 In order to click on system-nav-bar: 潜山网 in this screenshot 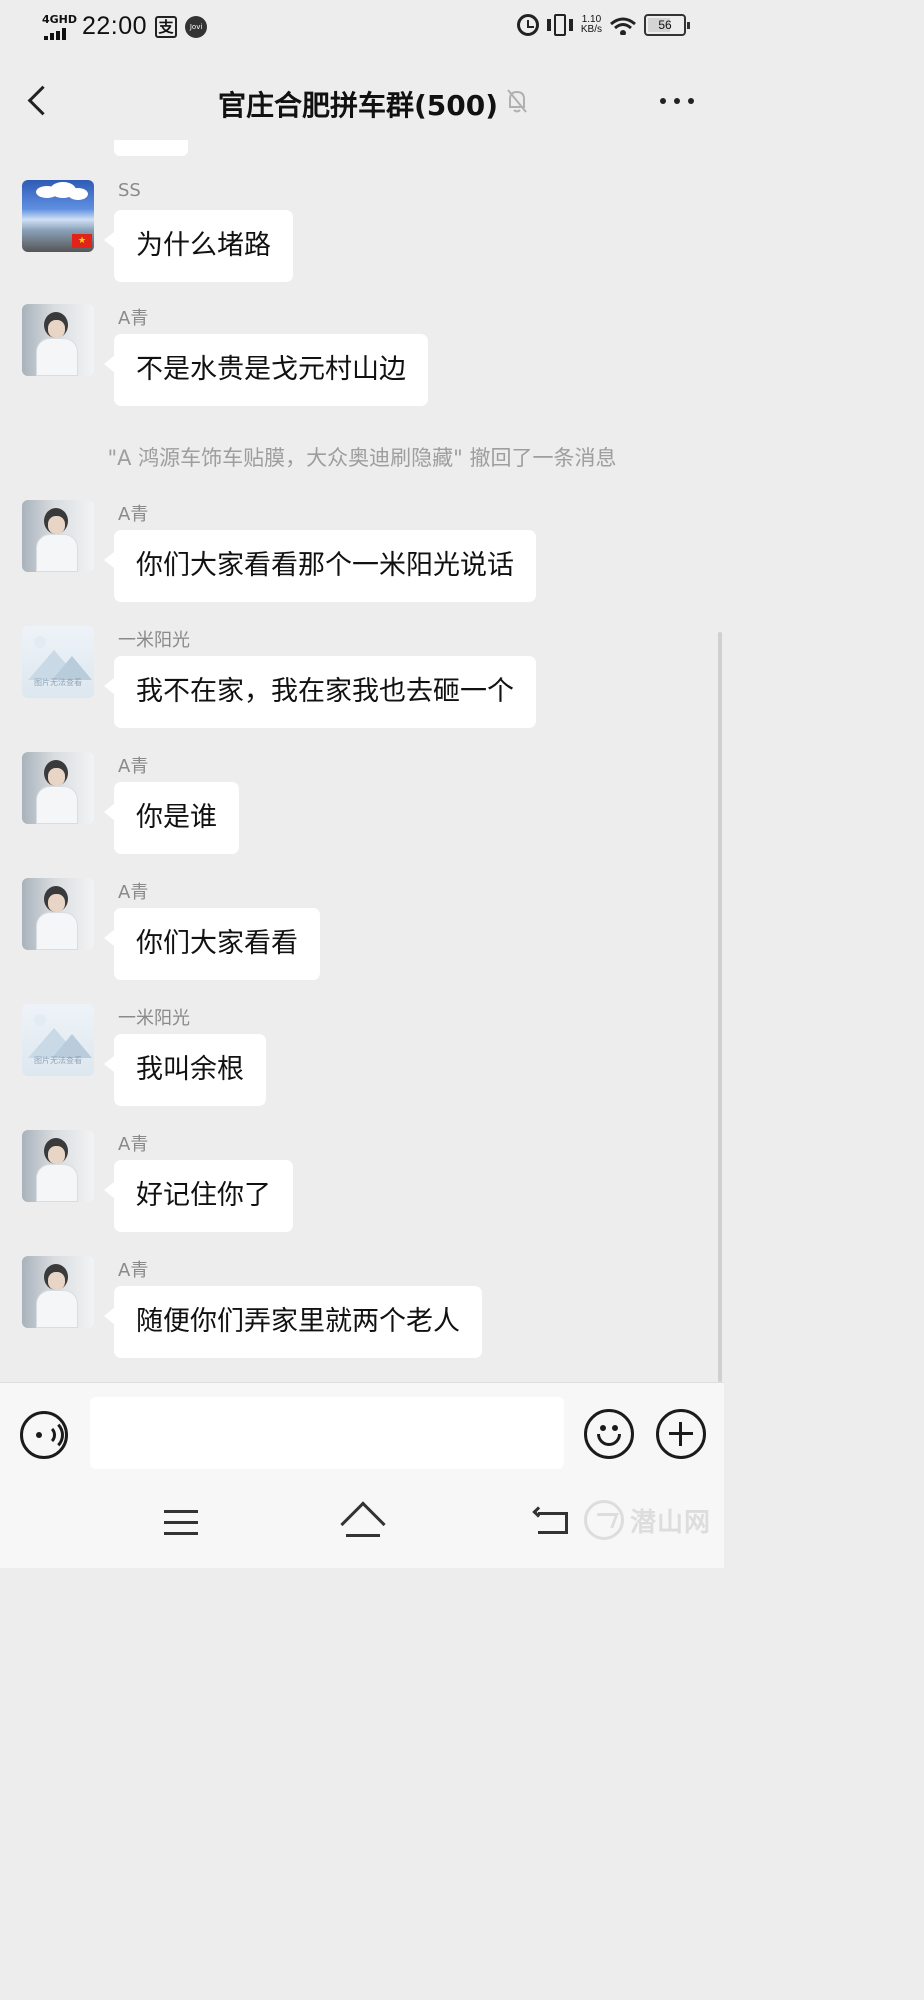, I will do `click(362, 1524)`.